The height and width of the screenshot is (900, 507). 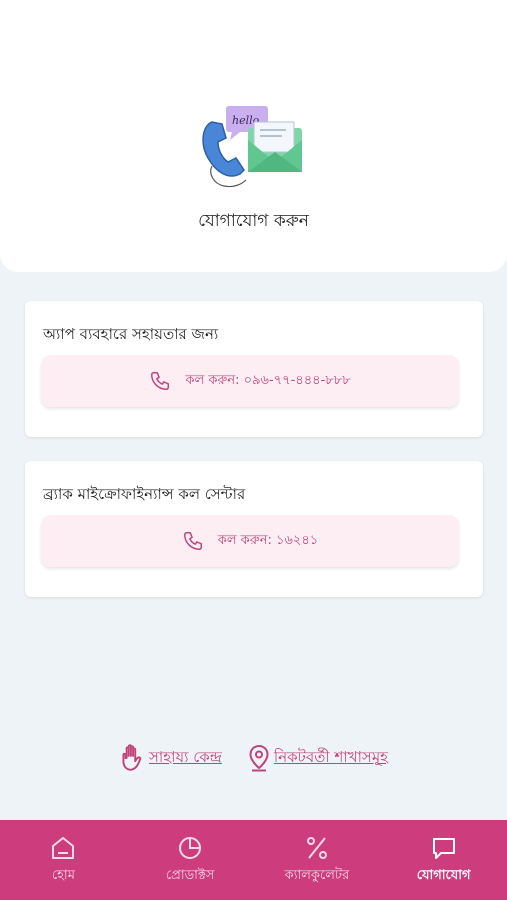 I want to click on help-center-link: সাহায্য কেন্দ্র, so click(x=170, y=758).